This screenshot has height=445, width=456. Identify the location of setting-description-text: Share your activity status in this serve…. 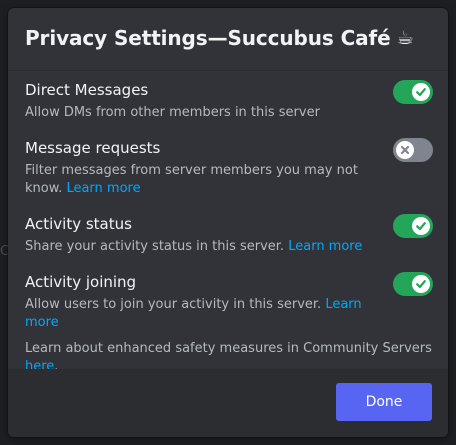
(155, 246).